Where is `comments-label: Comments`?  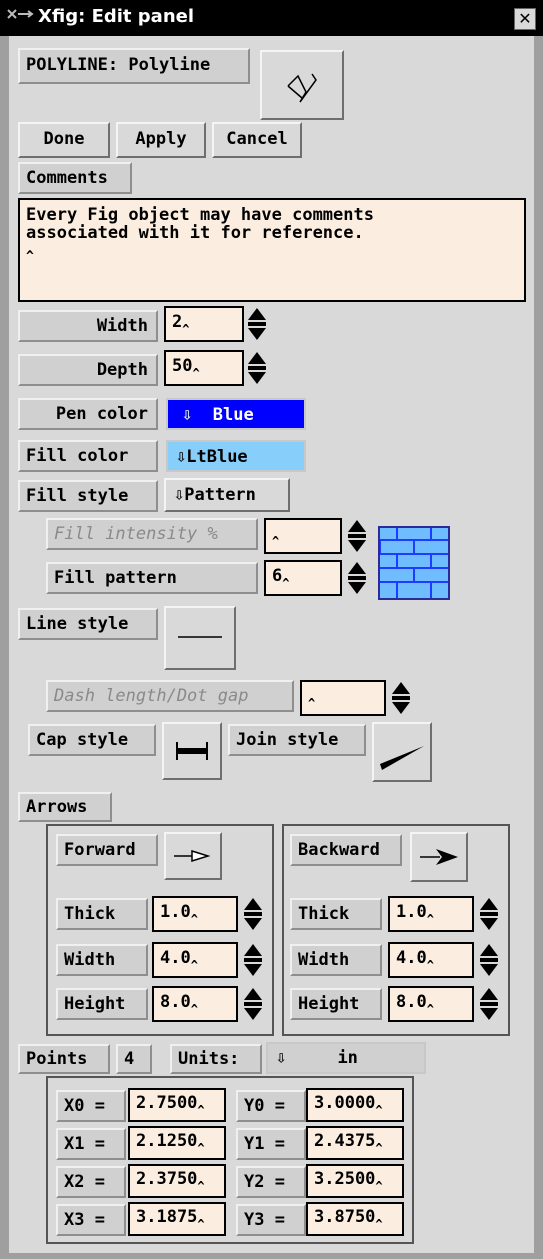 comments-label: Comments is located at coordinates (75, 178).